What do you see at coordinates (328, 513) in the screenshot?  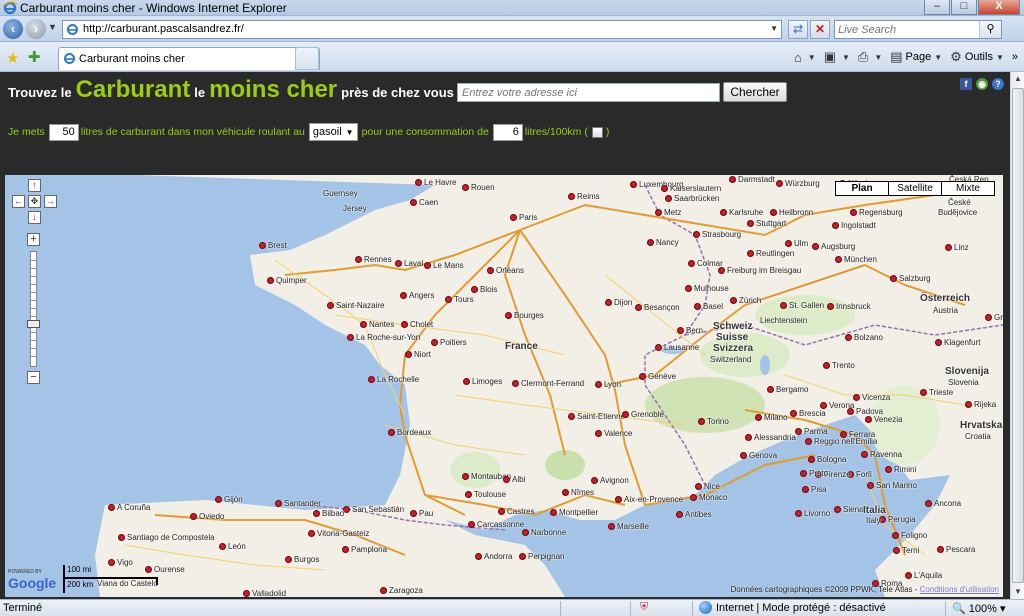 I see `map-label: Bilbao` at bounding box center [328, 513].